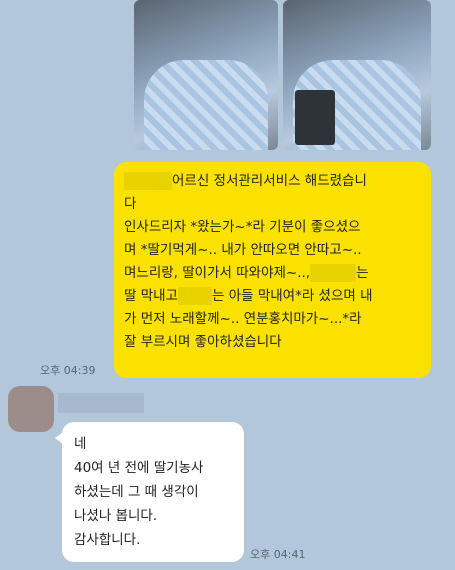  What do you see at coordinates (206, 105) in the screenshot?
I see `photo-subject` at bounding box center [206, 105].